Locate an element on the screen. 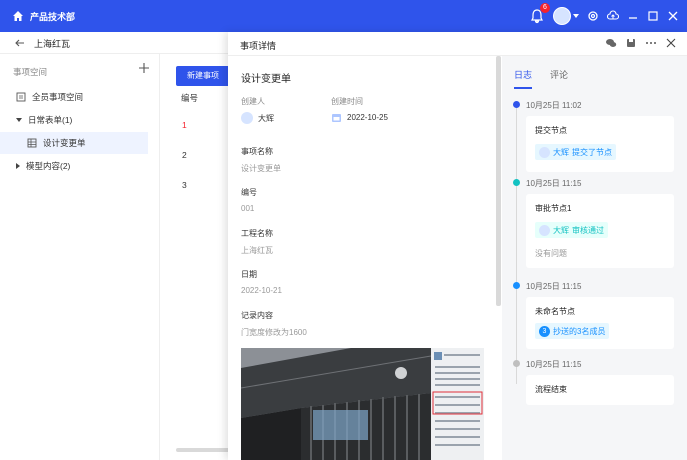 Image resolution: width=687 pixels, height=460 pixels. log-card: 提交节点 大辉 提交了节点 is located at coordinates (600, 144).